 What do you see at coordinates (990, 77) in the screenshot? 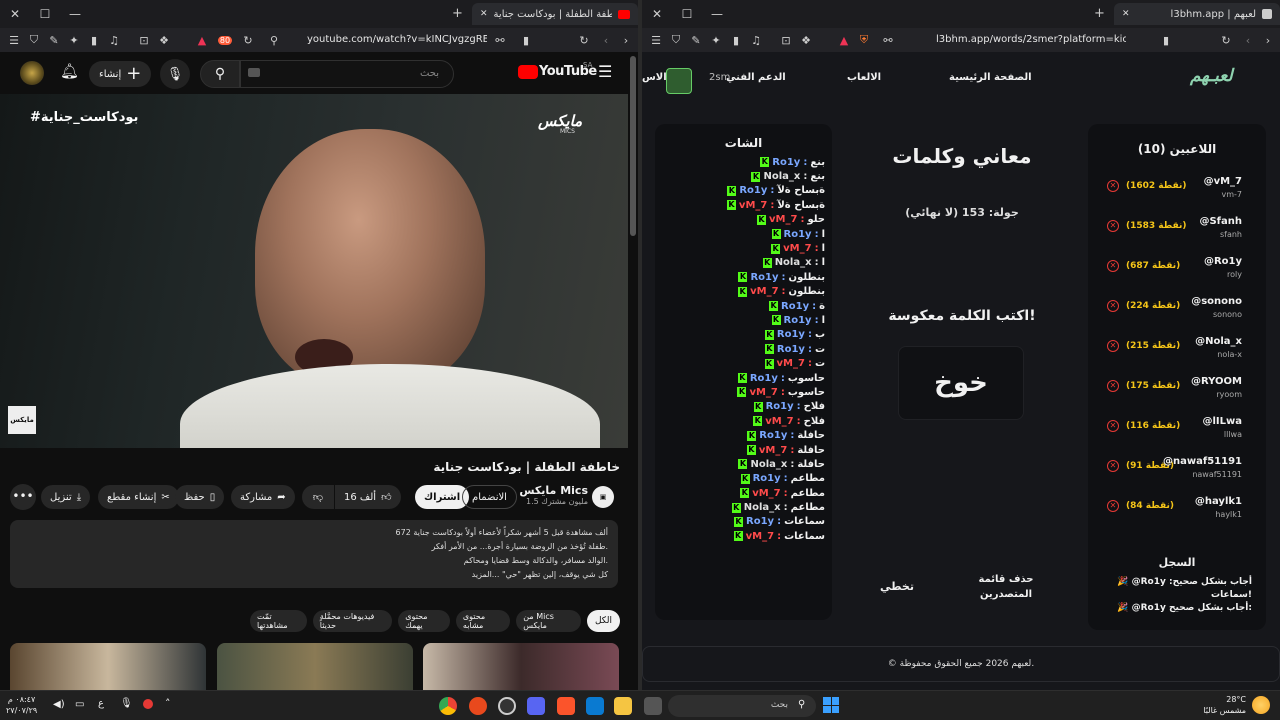
I see `nav-link-home: الصفحة الرئيسية` at bounding box center [990, 77].